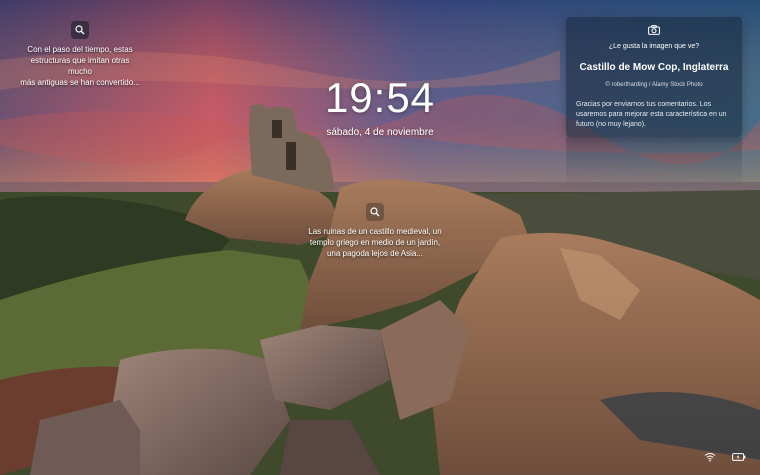  I want to click on image-credit: © robertharding / Alamy Stock Photo, so click(654, 85).